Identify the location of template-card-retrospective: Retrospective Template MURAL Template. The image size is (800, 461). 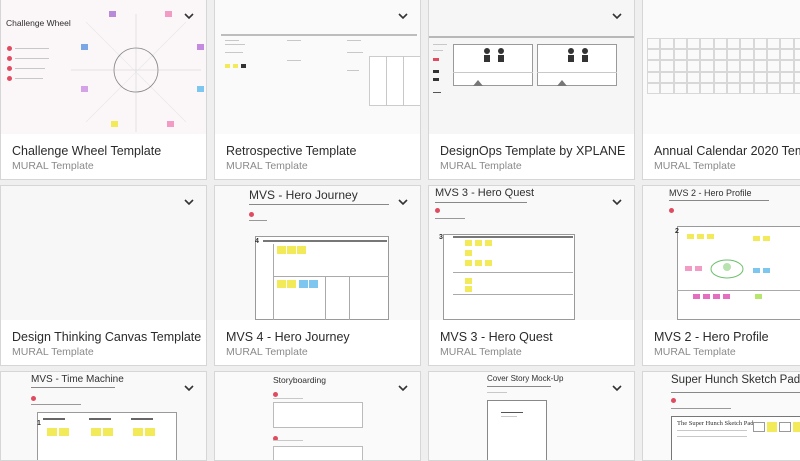
(317, 90).